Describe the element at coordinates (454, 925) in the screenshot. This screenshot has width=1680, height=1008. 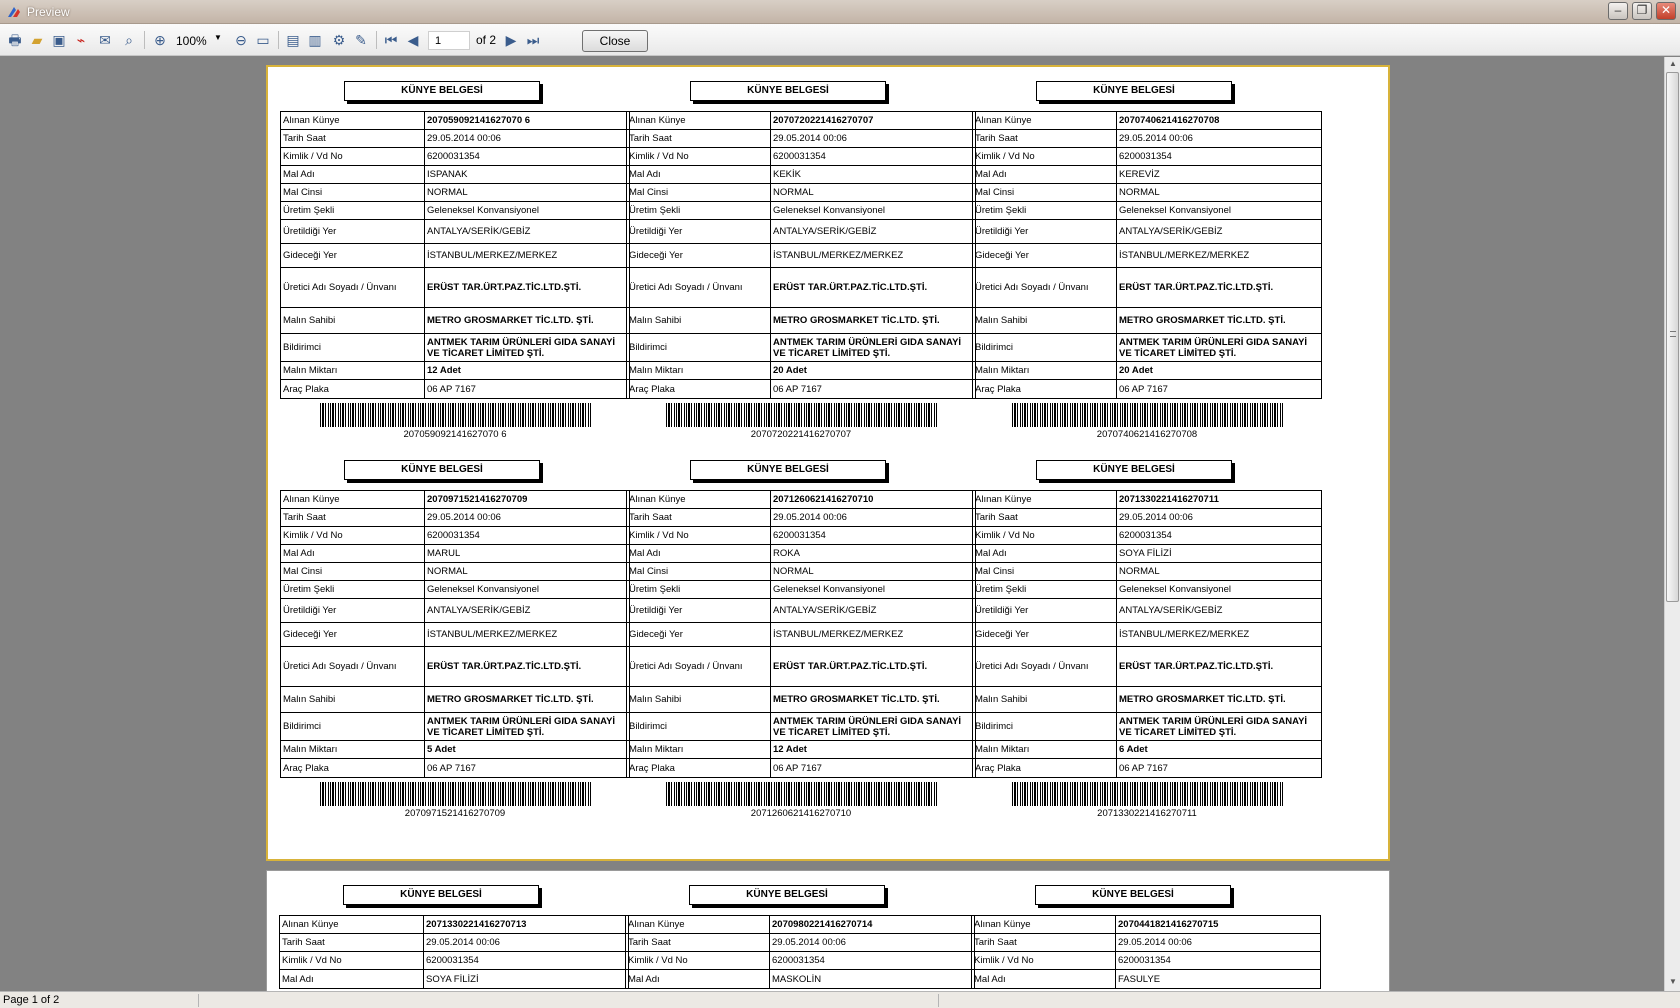
I see `table-row: Alınan Künye 2071330221416270713` at that location.